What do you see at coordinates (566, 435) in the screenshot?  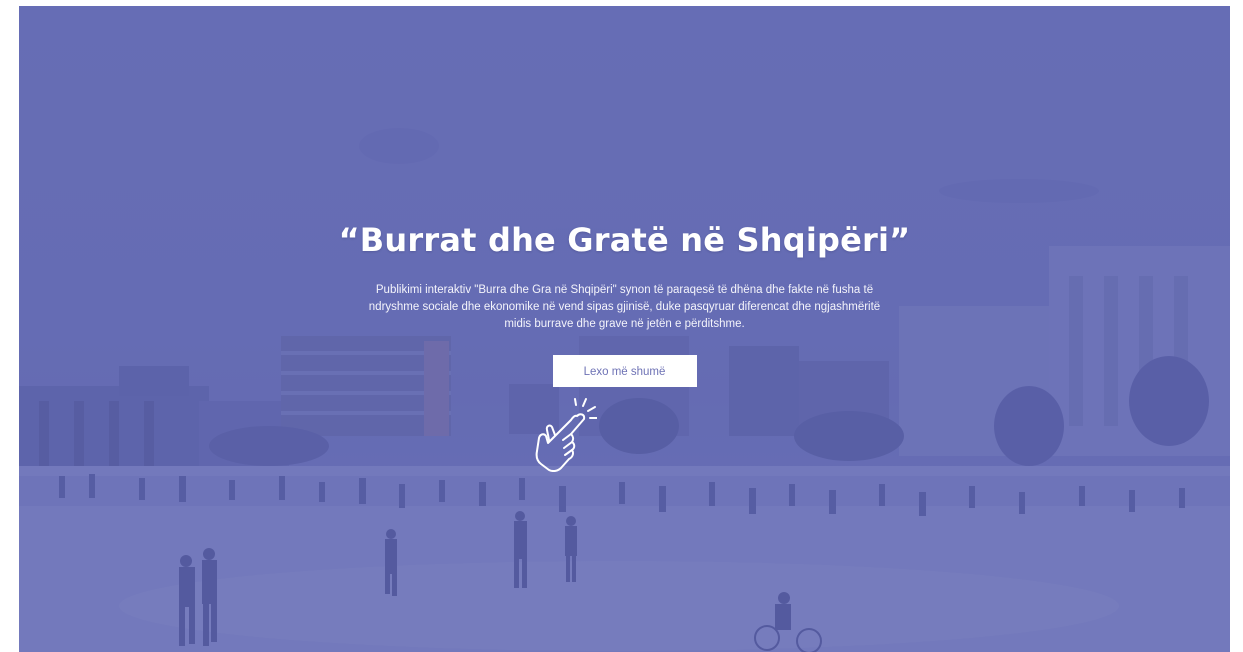 I see `tap-hand-icon` at bounding box center [566, 435].